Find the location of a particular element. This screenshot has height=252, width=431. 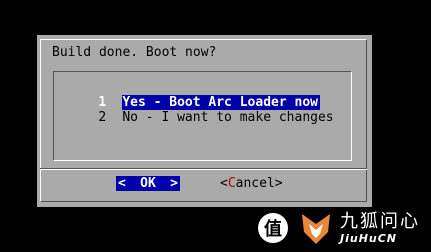

watermark-text: 九狐问心 JiuHuCN is located at coordinates (380, 227).